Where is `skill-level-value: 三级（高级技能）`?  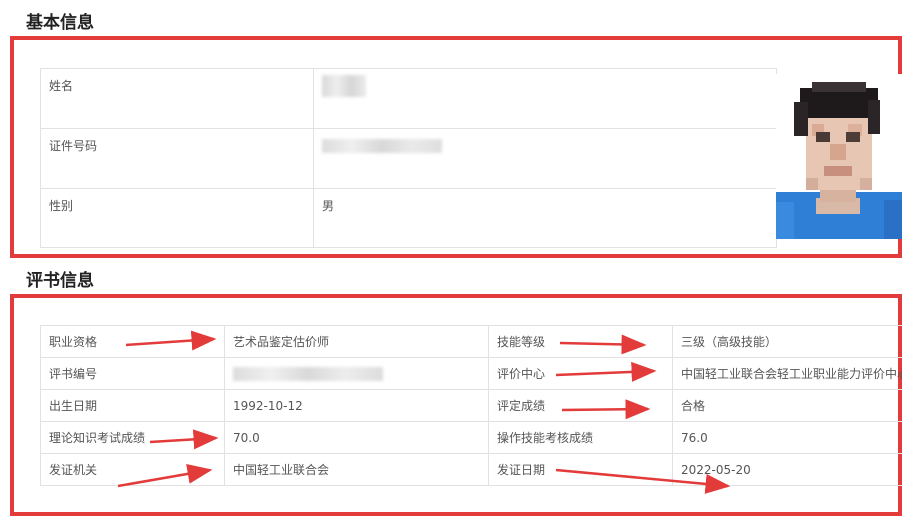
skill-level-value: 三级（高级技能） is located at coordinates (787, 341).